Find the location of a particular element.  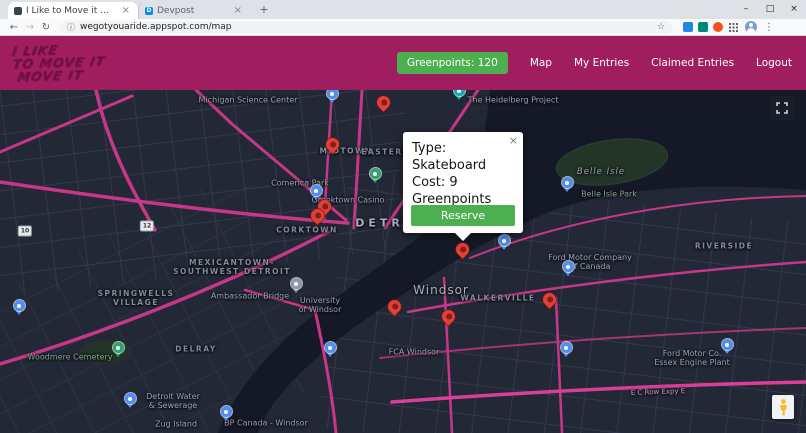

browser-menu-icon: ⋮ is located at coordinates (769, 27).